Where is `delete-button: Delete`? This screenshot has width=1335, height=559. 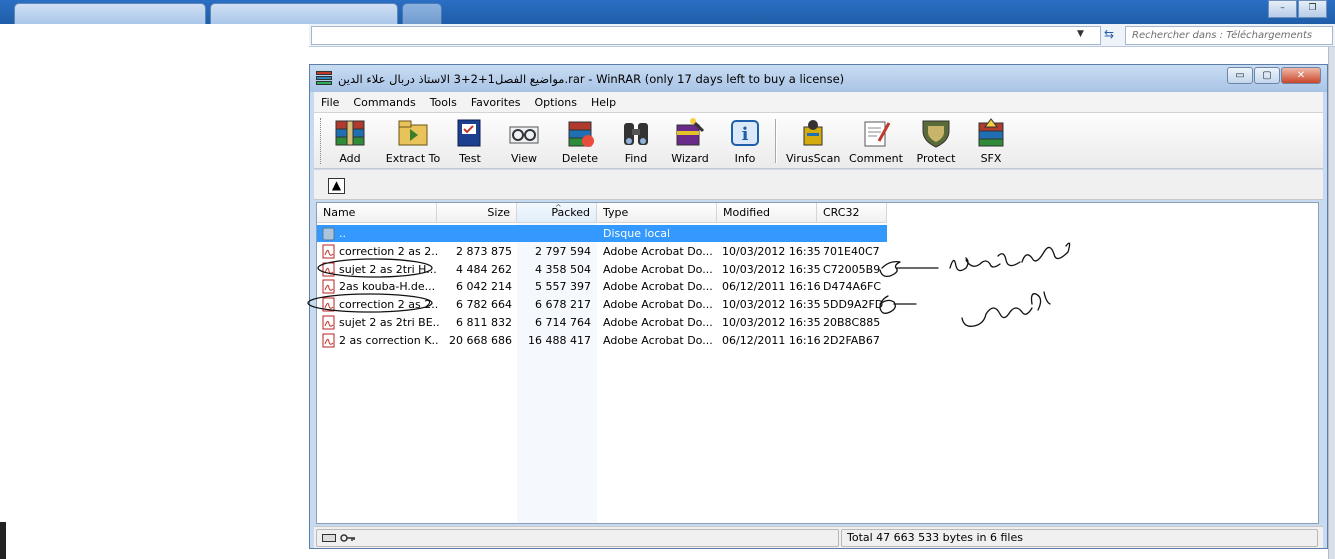
delete-button: Delete is located at coordinates (580, 142).